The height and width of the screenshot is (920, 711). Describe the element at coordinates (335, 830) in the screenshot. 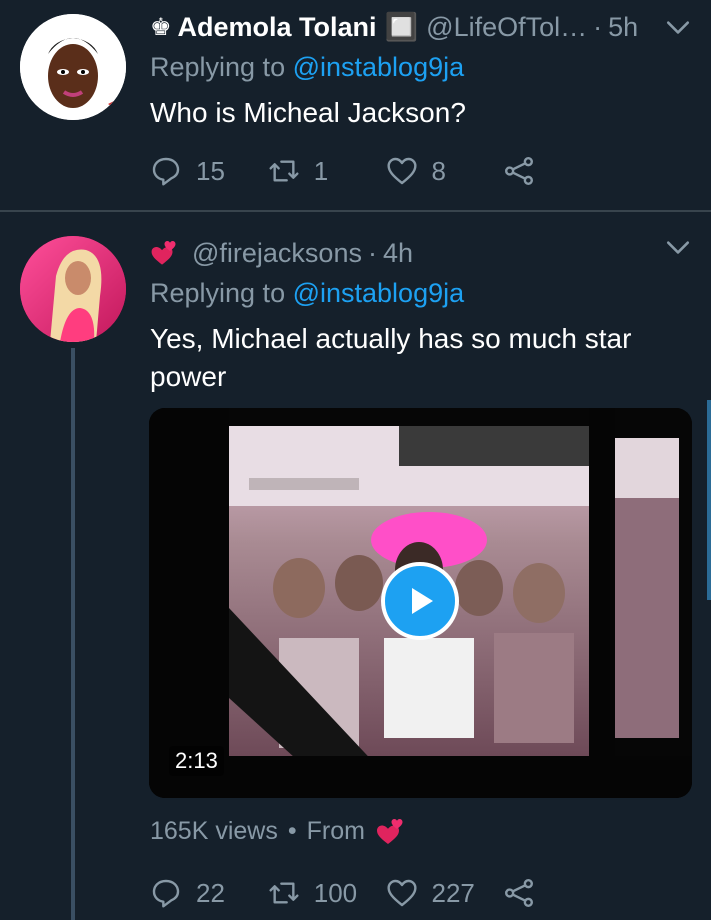

I see `from-label: From` at that location.